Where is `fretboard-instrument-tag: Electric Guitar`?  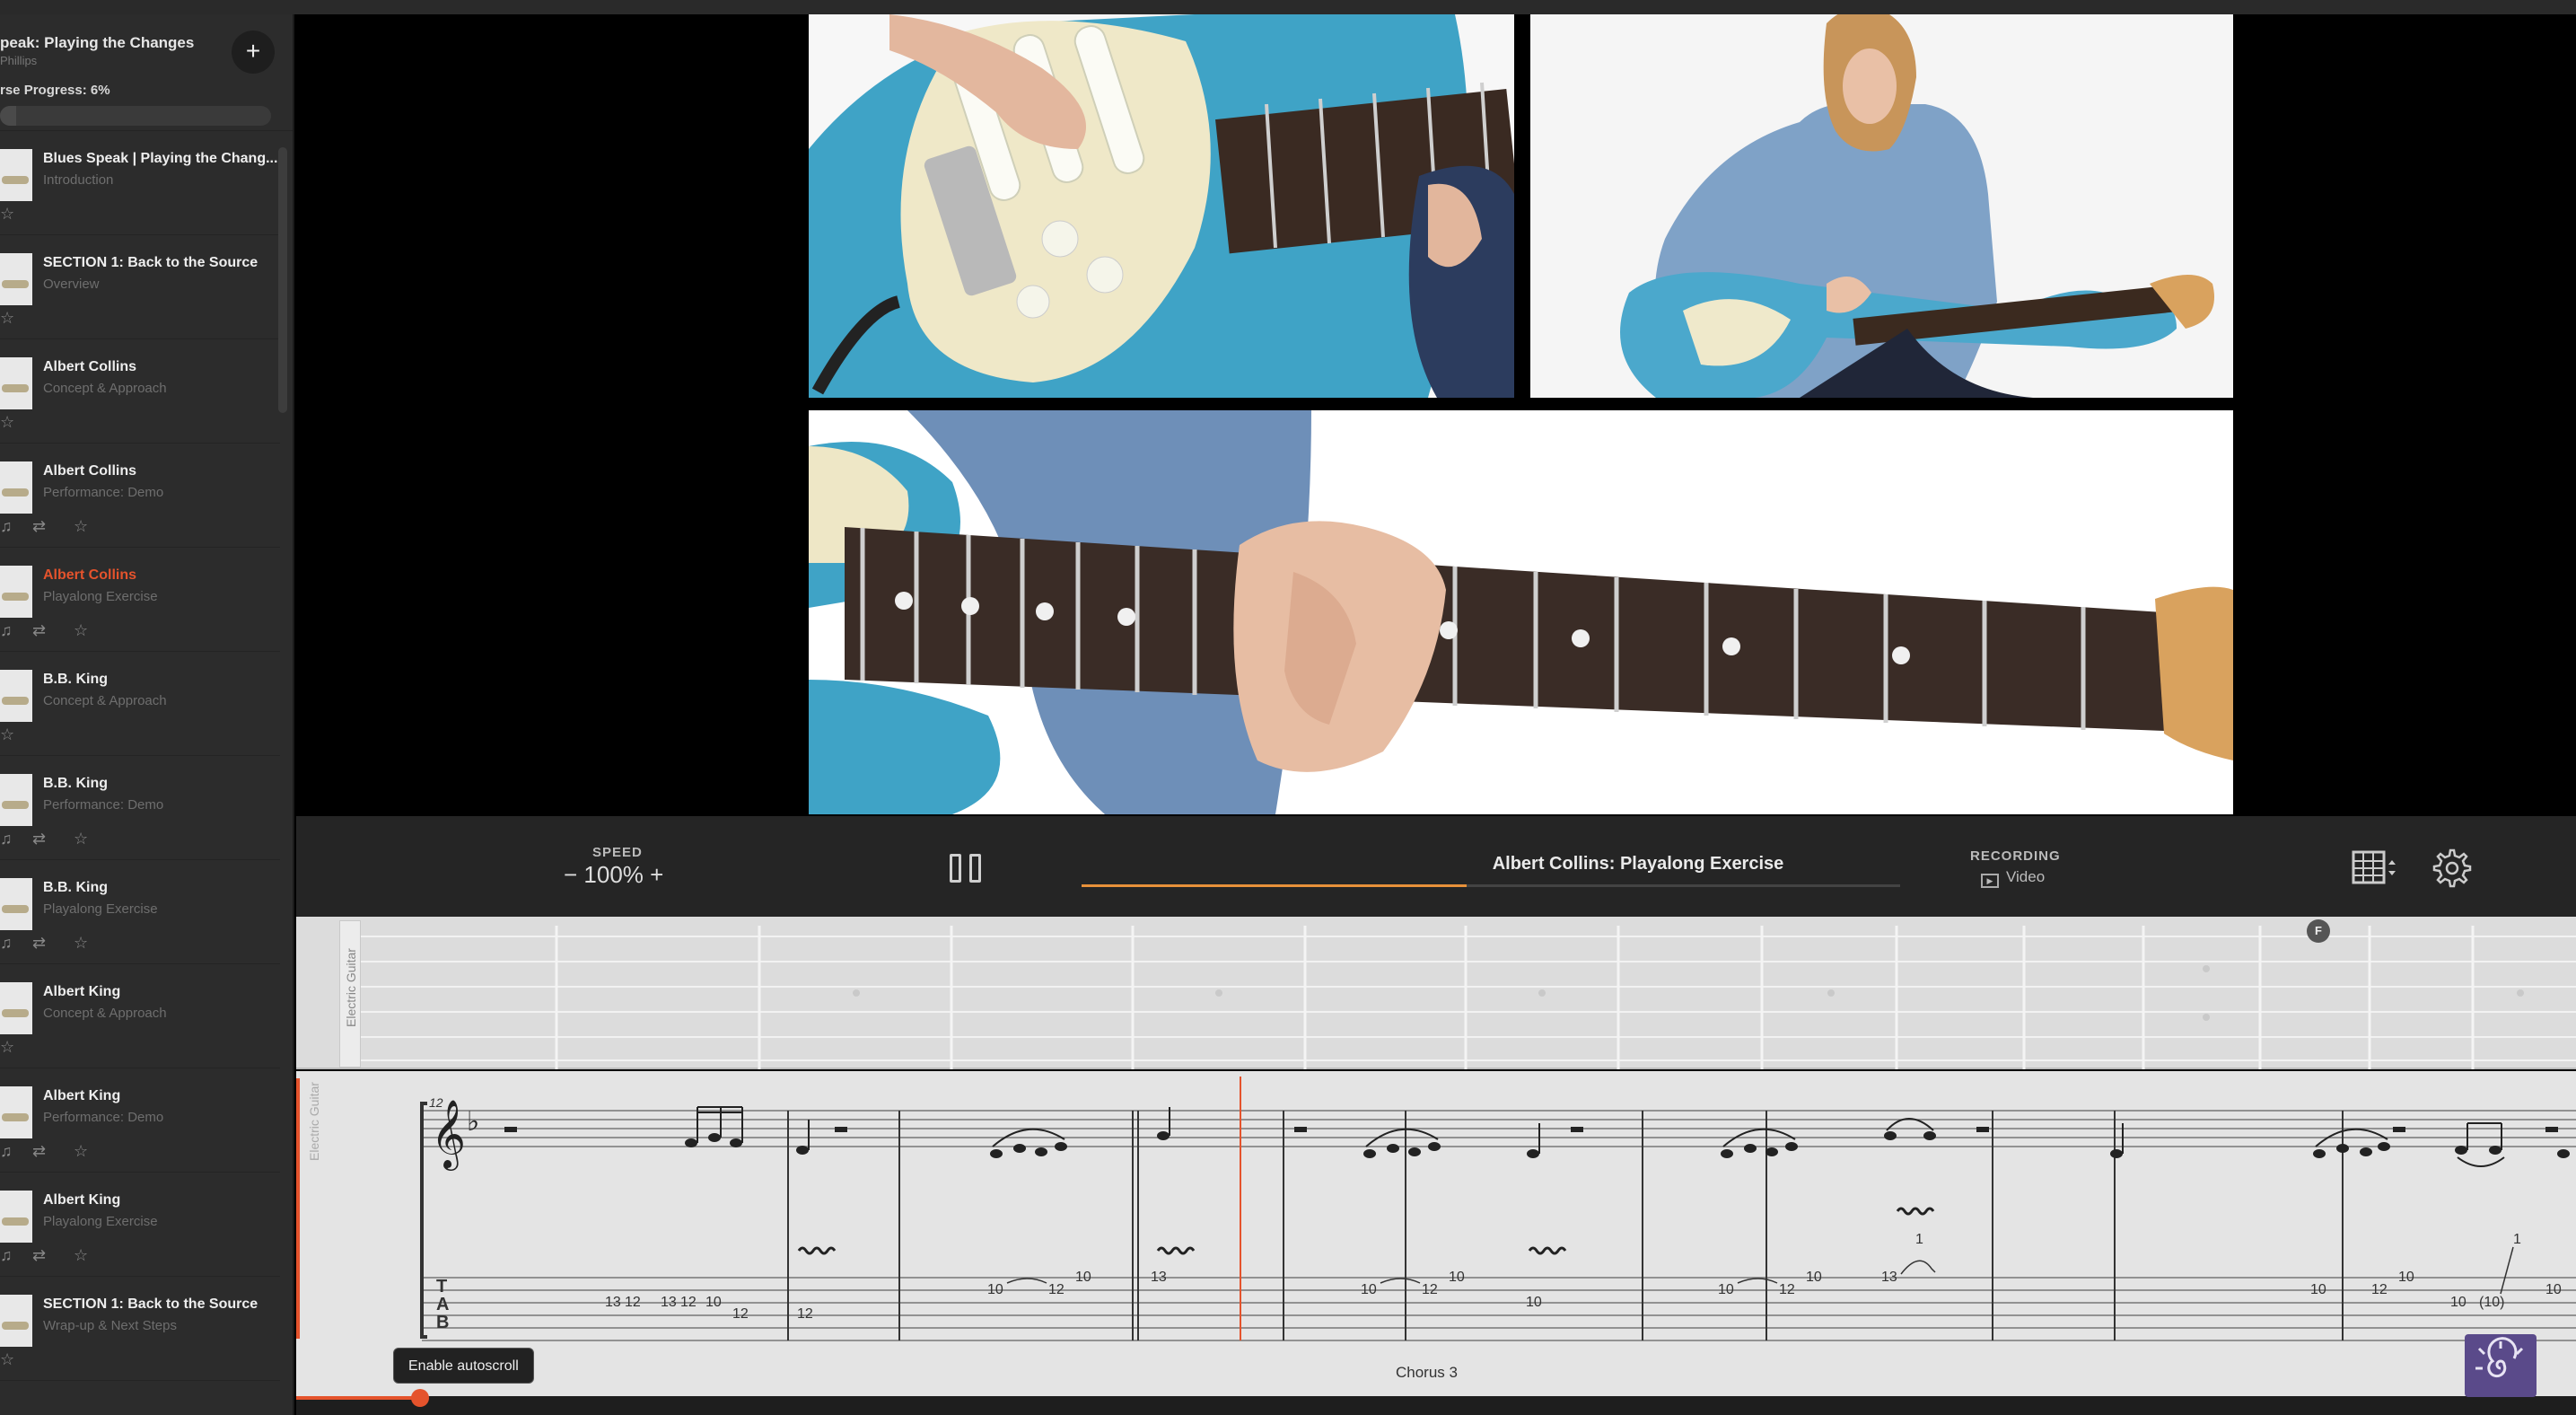 fretboard-instrument-tag: Electric Guitar is located at coordinates (350, 994).